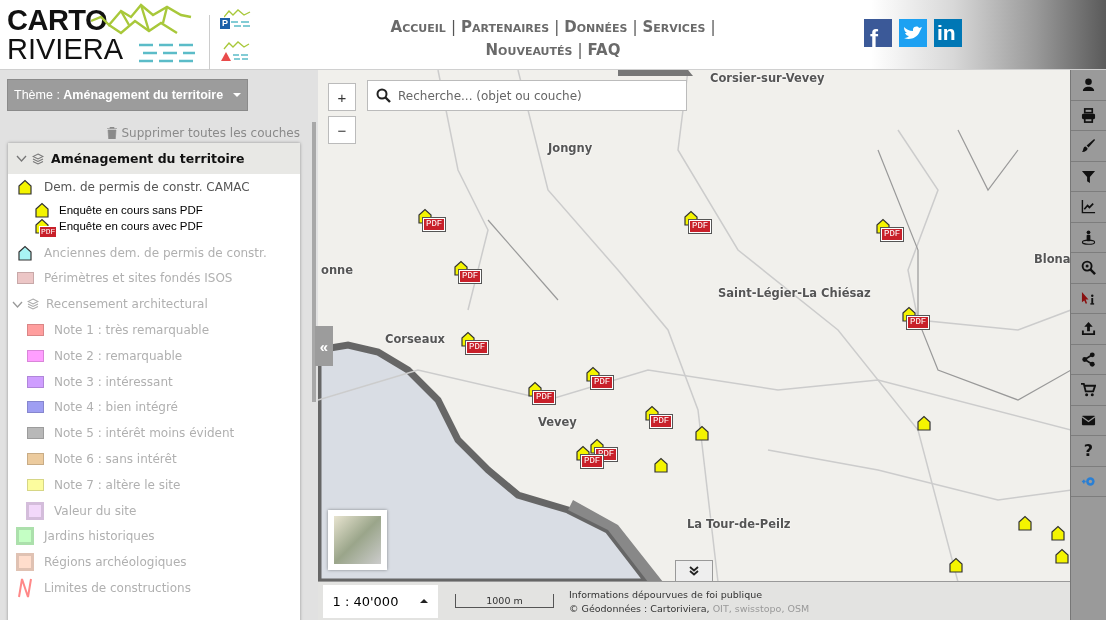 The image size is (1106, 620). Describe the element at coordinates (132, 330) in the screenshot. I see `layer-name: Note 1 : très remarquable` at that location.